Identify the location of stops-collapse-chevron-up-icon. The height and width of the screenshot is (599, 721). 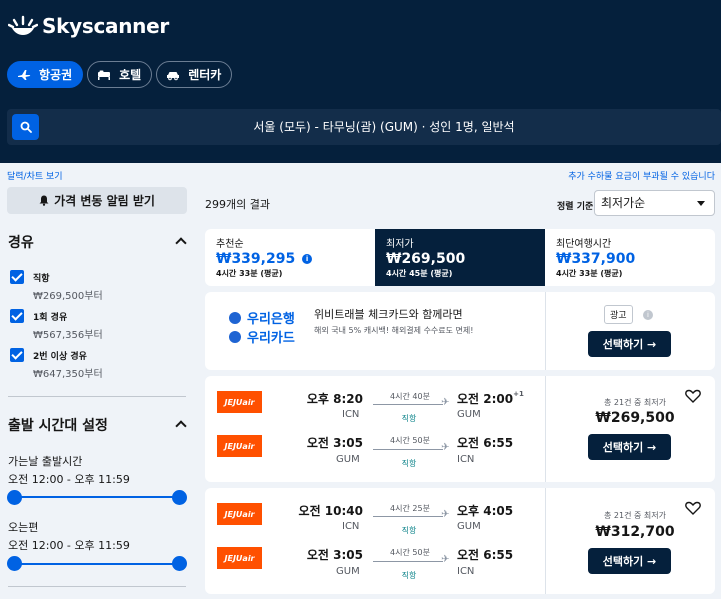
(181, 243).